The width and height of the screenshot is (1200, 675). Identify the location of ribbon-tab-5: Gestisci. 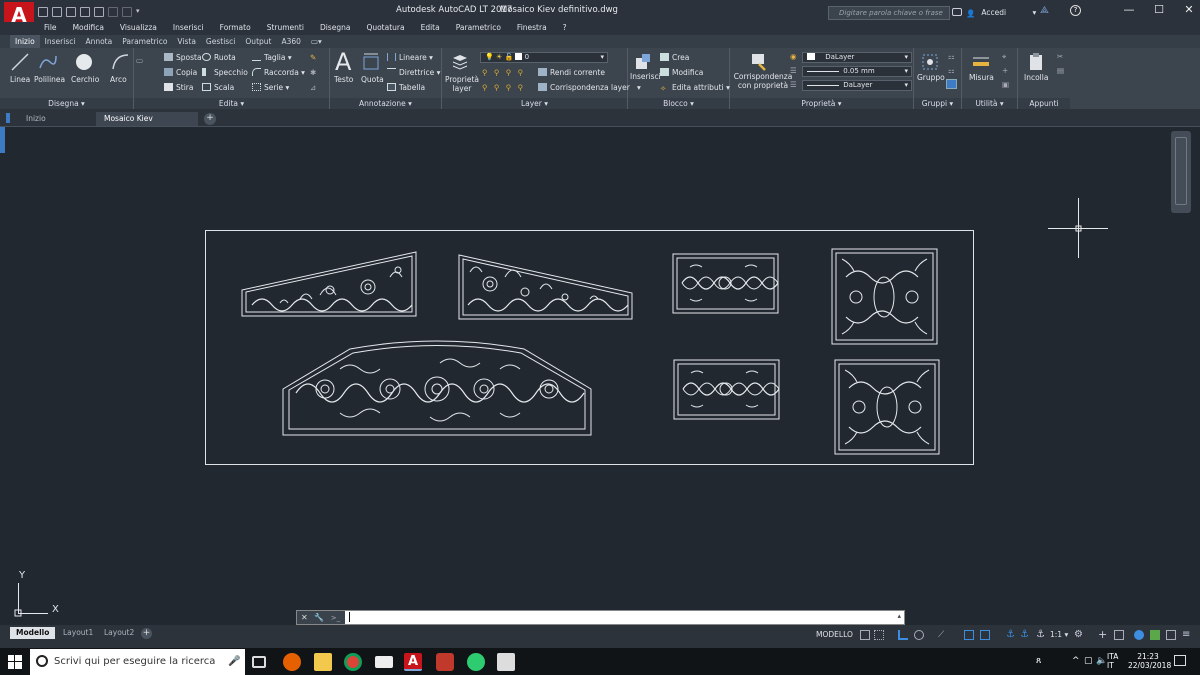
(220, 41).